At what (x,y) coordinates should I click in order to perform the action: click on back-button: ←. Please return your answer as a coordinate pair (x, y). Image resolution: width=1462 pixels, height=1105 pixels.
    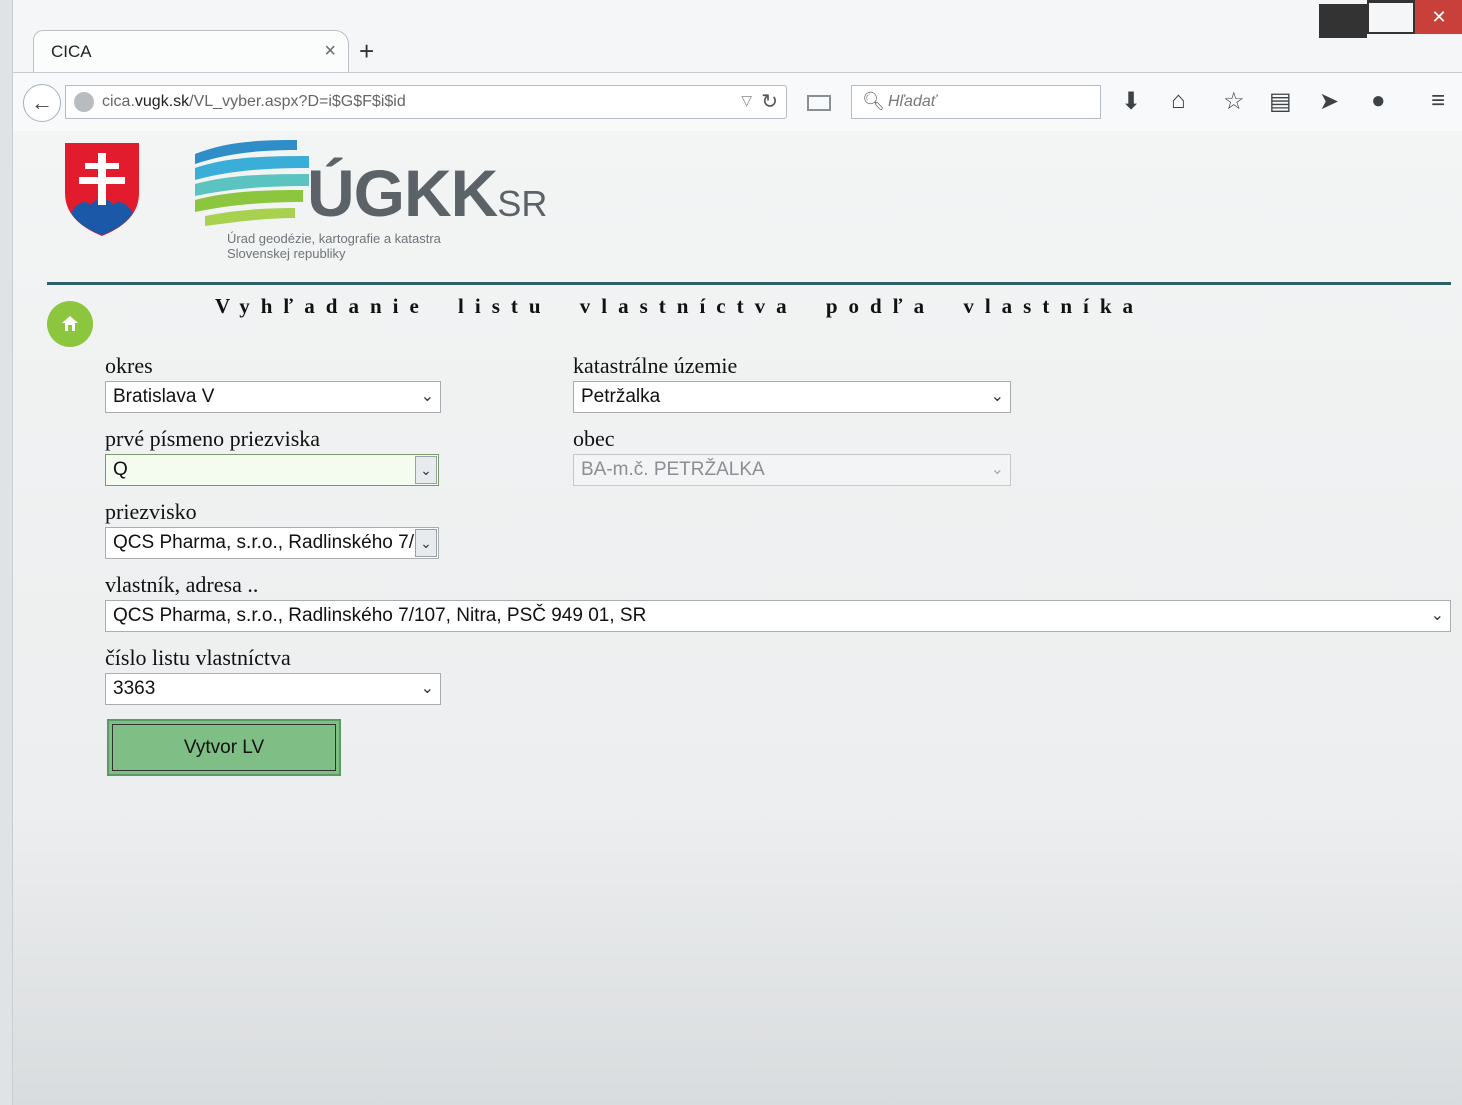
    Looking at the image, I should click on (42, 103).